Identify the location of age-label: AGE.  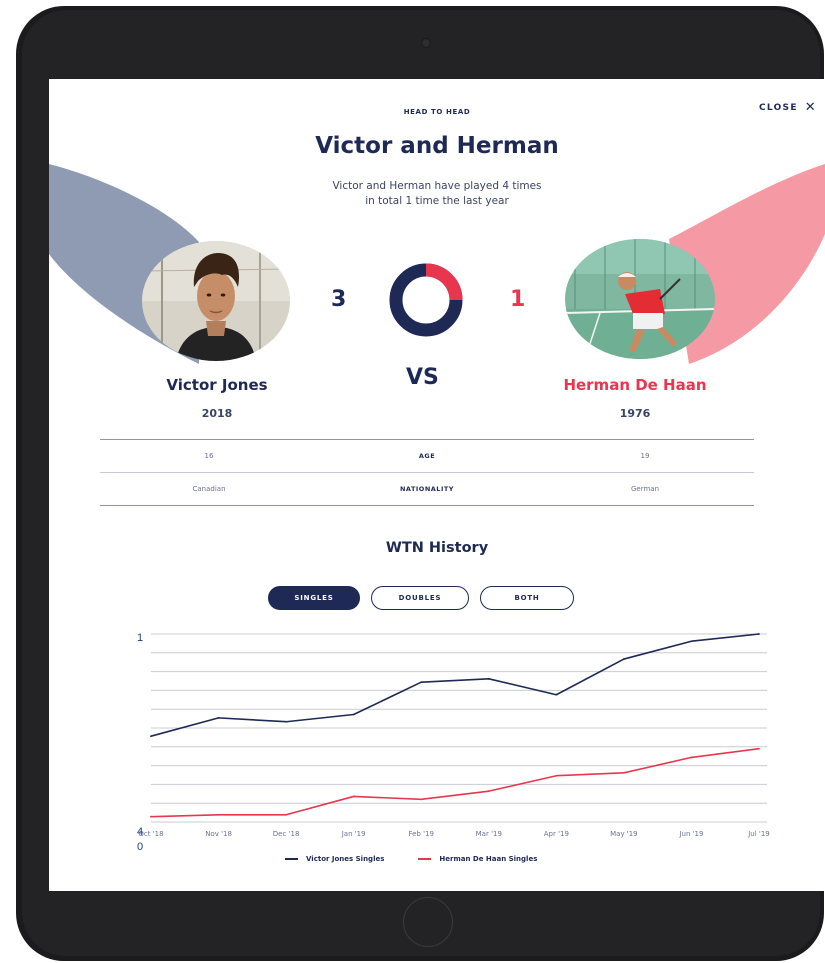
(427, 456).